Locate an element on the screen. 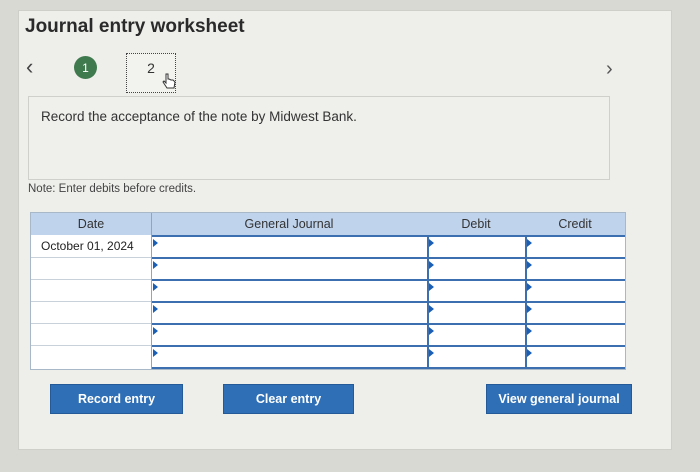 The width and height of the screenshot is (700, 472). record-entry-button: Record entry is located at coordinates (116, 399).